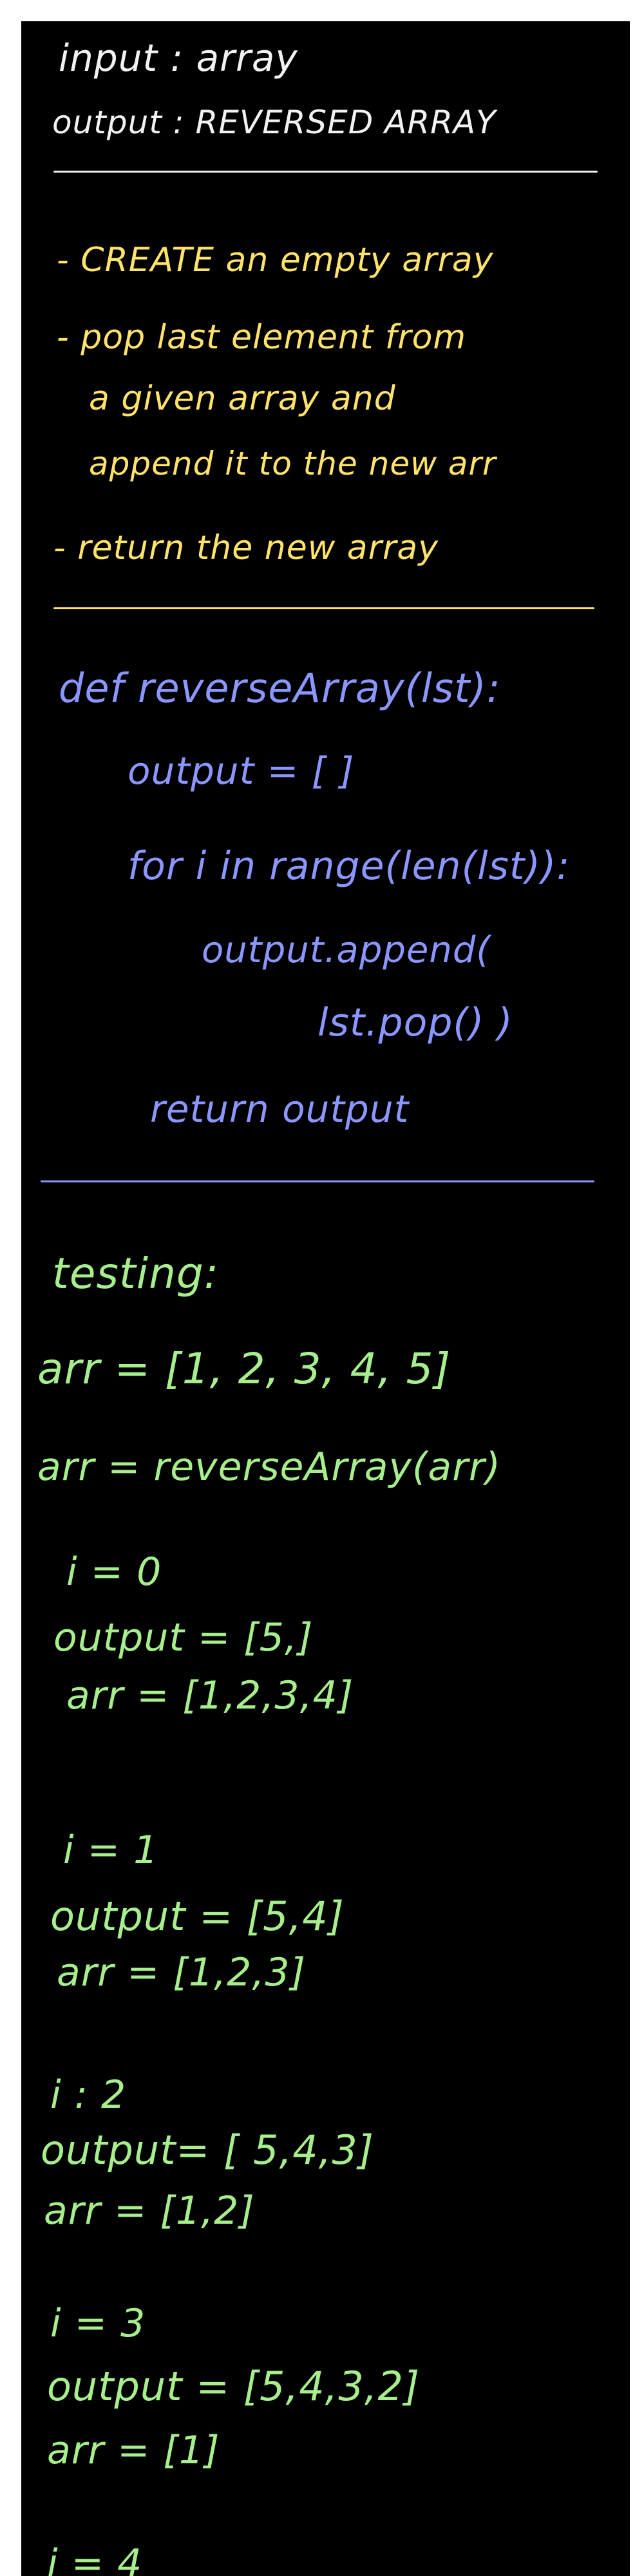  Describe the element at coordinates (149, 2210) in the screenshot. I see `iteration-2-arr: arr = [1,2]` at that location.